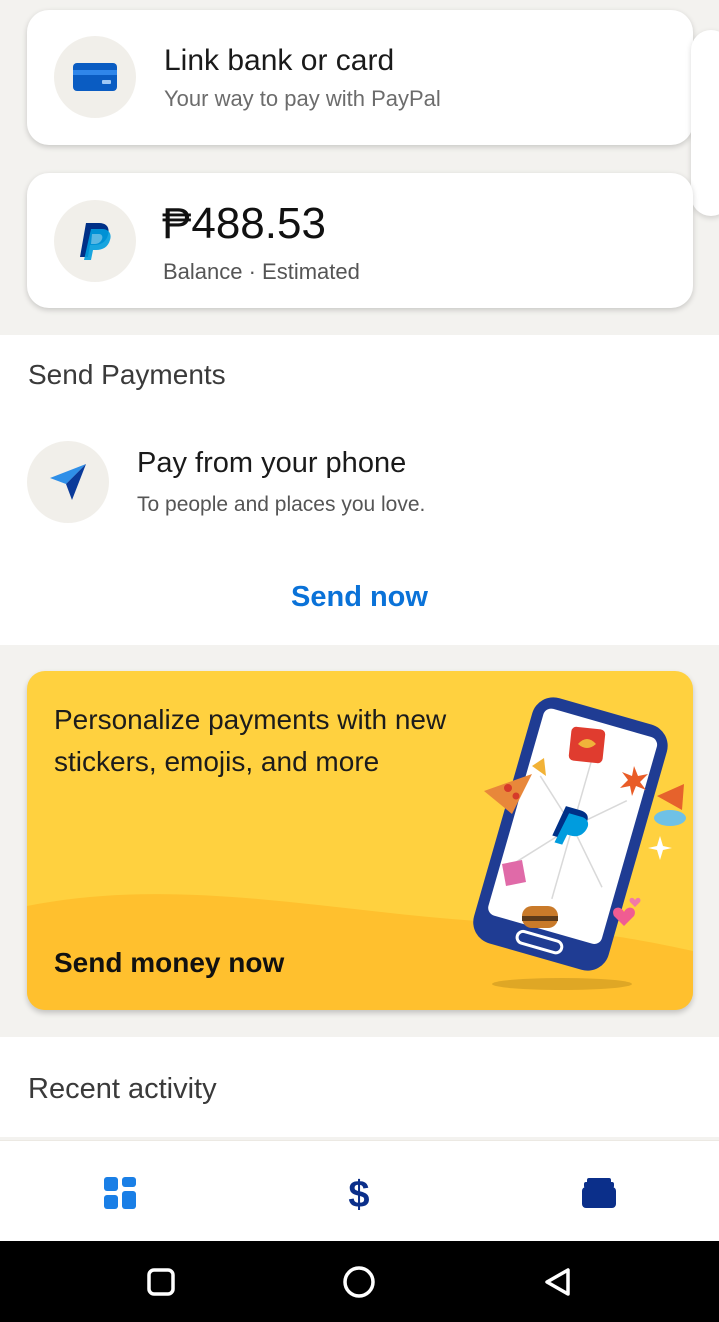 The image size is (719, 1322). What do you see at coordinates (359, 1087) in the screenshot?
I see `recent-activity-section: Recent activity` at bounding box center [359, 1087].